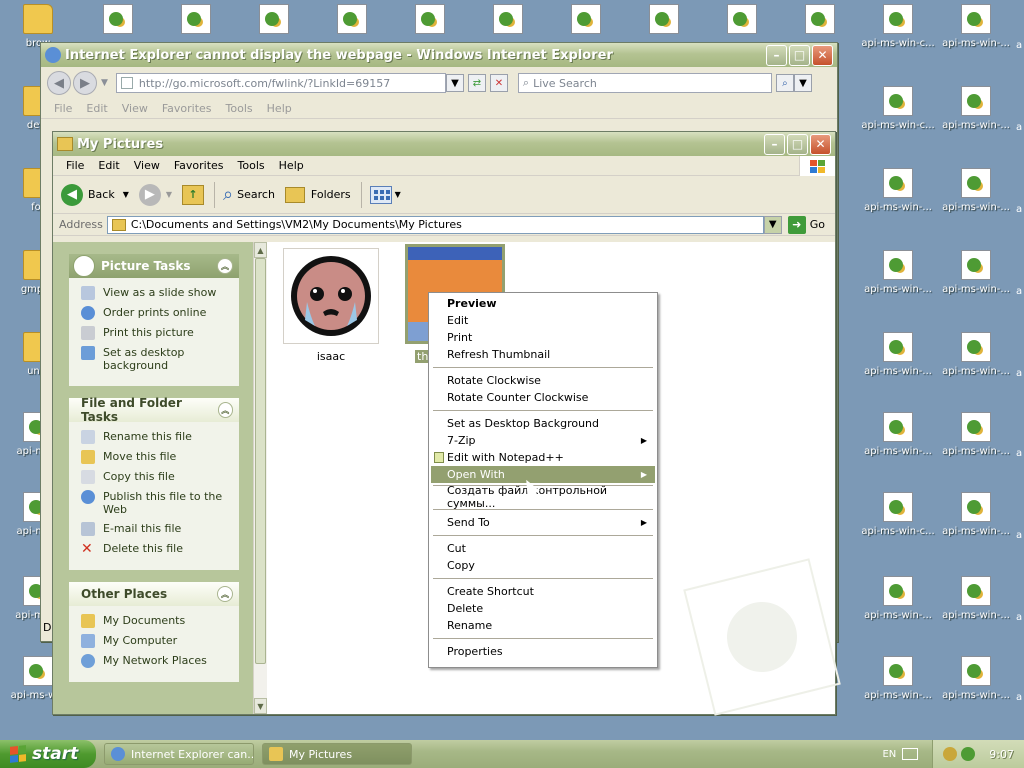 This screenshot has height=768, width=1024. Describe the element at coordinates (147, 165) in the screenshot. I see `menu-view: View` at that location.